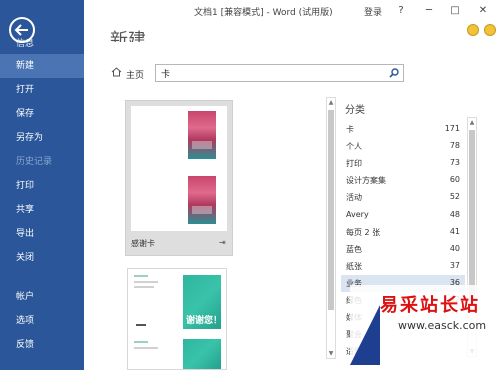 Image resolution: width=500 pixels, height=370 pixels. I want to click on nav-item-save-as: 另存为, so click(42, 138).